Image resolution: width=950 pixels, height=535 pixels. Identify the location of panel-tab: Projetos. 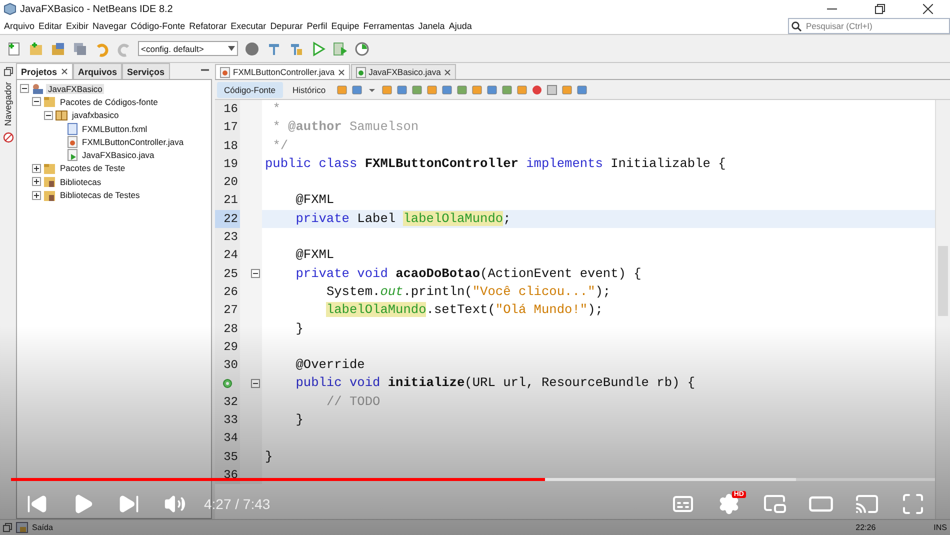
(45, 71).